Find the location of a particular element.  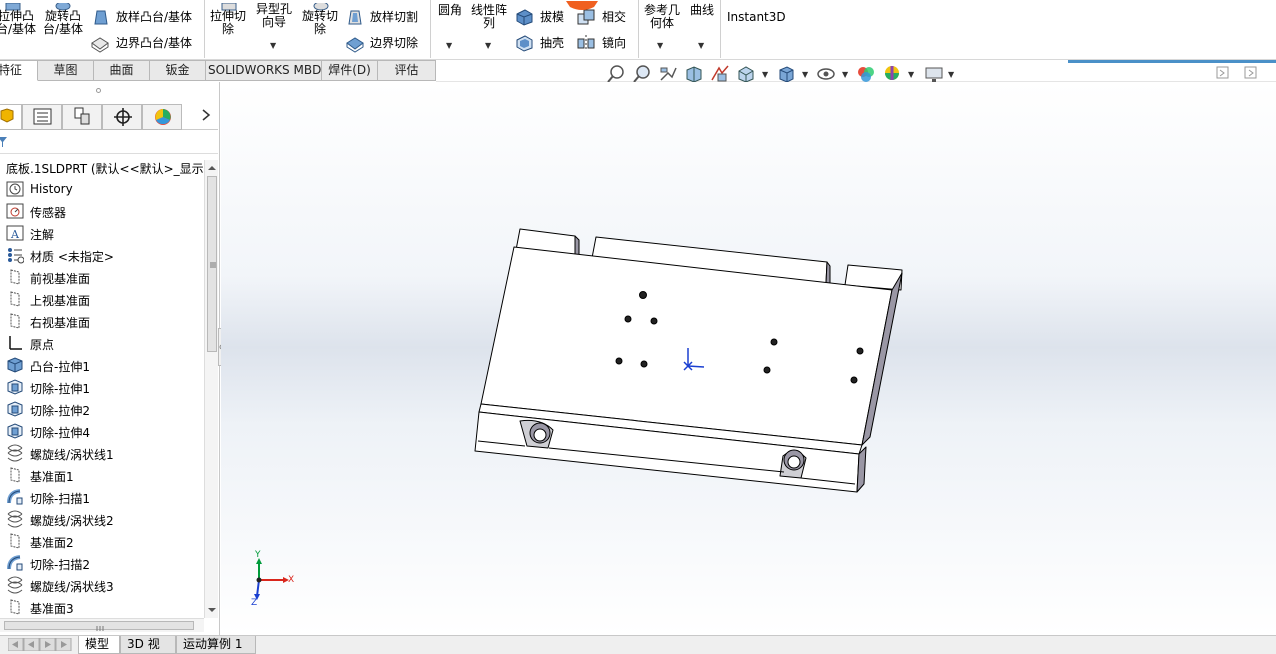

dimxpert-manager-tab is located at coordinates (122, 117).